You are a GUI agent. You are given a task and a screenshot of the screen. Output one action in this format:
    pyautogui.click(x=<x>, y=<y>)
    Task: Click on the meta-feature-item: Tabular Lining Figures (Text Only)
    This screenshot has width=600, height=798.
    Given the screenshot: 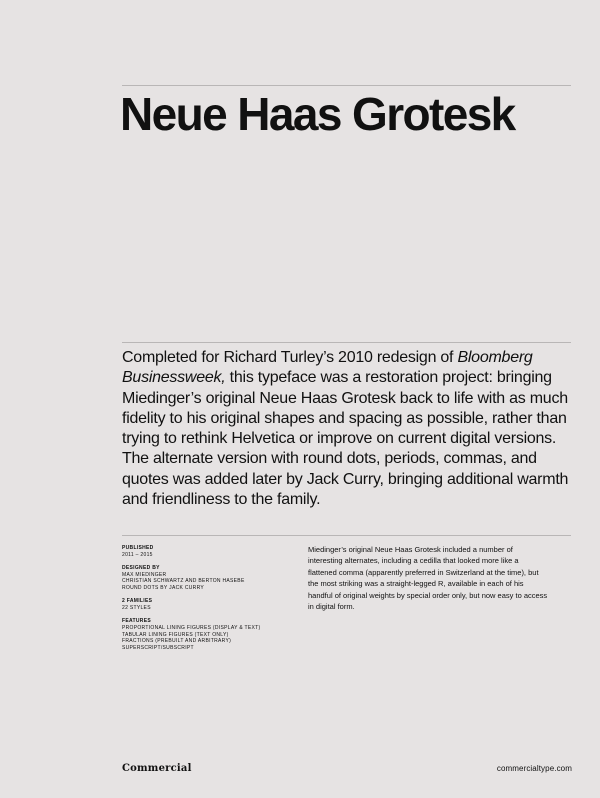 What is the action you would take?
    pyautogui.click(x=175, y=634)
    